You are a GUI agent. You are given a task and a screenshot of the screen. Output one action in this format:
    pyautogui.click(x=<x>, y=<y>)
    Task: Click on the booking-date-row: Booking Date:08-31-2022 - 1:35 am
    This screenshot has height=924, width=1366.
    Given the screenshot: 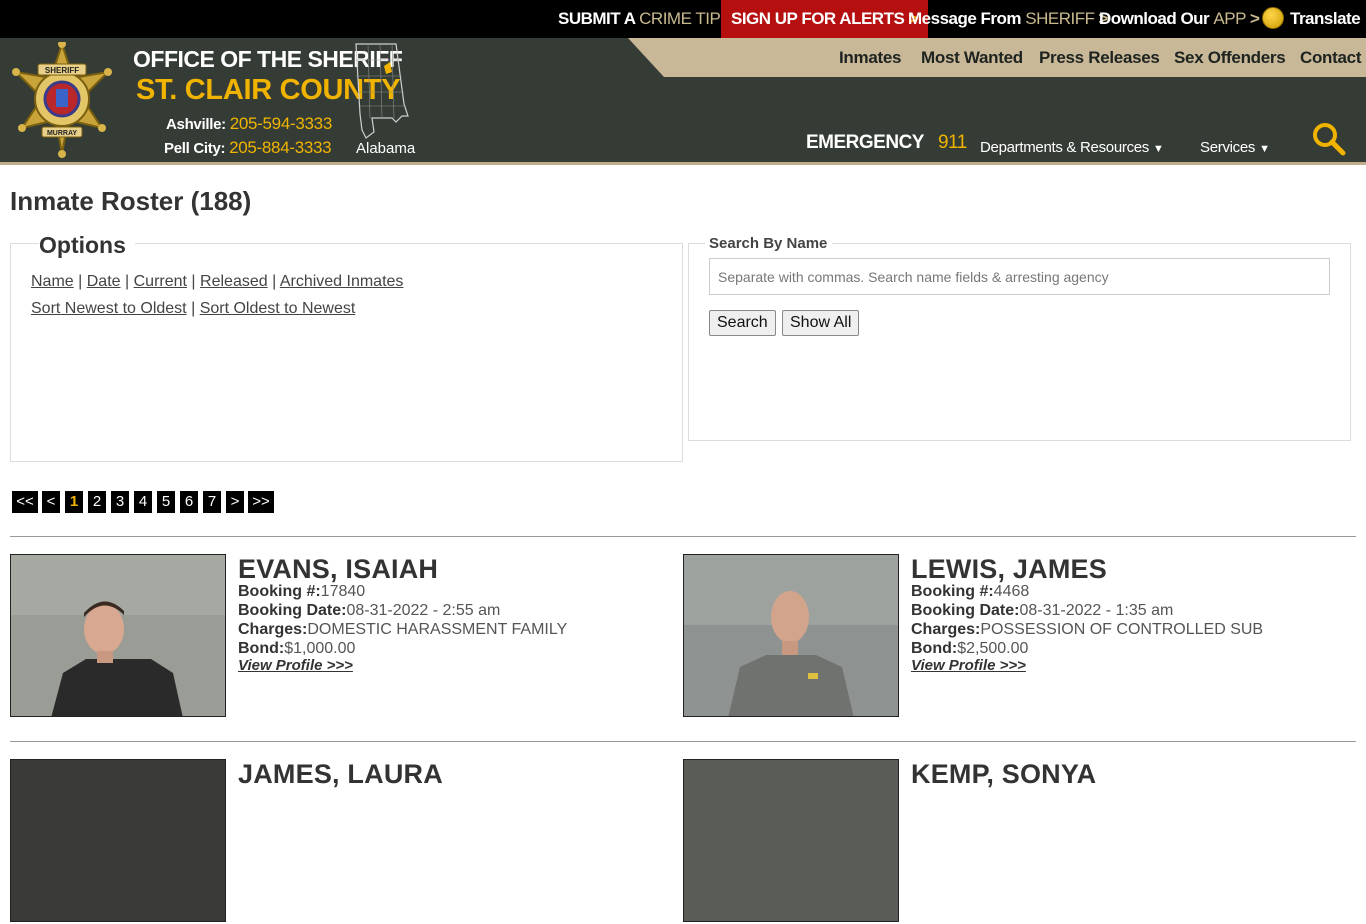 What is the action you would take?
    pyautogui.click(x=1042, y=611)
    